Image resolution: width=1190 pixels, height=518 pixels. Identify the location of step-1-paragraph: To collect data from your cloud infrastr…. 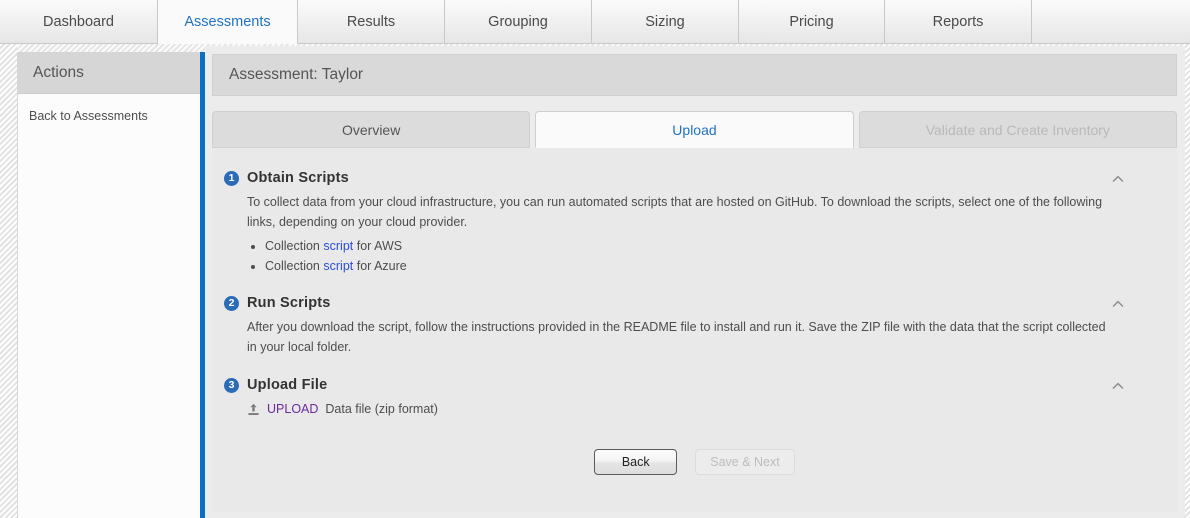
(675, 212).